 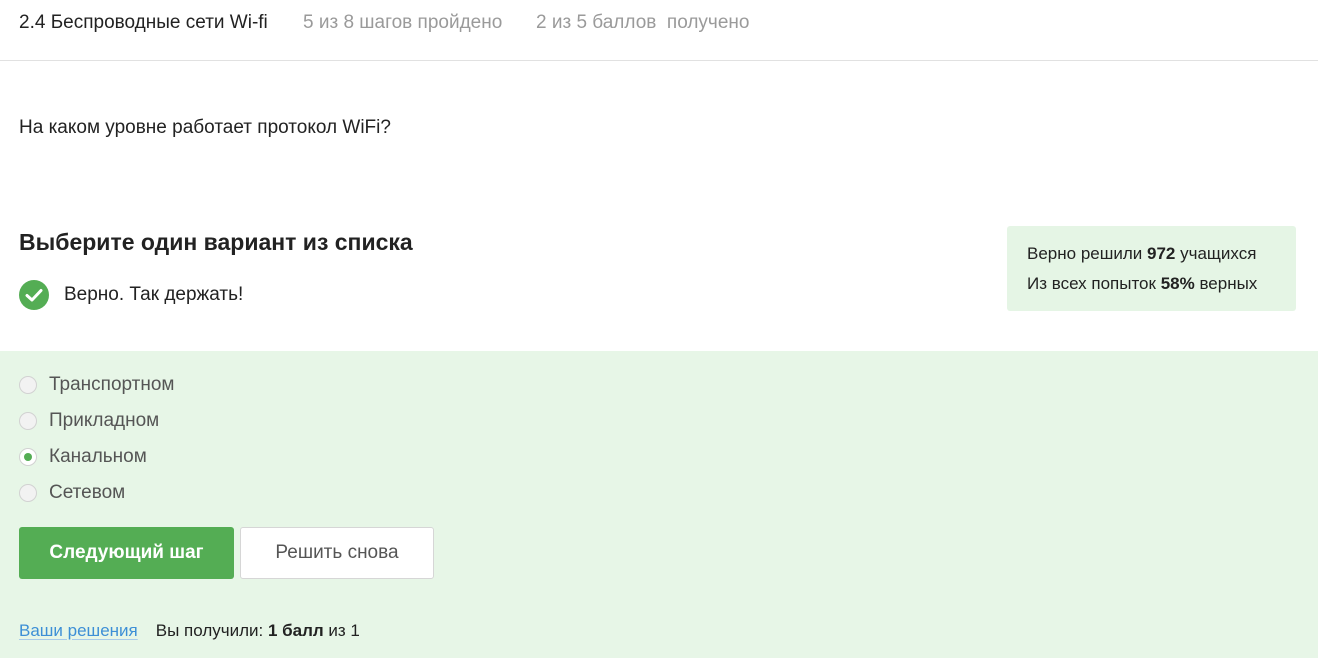 What do you see at coordinates (28, 457) in the screenshot?
I see `radio-button-selected` at bounding box center [28, 457].